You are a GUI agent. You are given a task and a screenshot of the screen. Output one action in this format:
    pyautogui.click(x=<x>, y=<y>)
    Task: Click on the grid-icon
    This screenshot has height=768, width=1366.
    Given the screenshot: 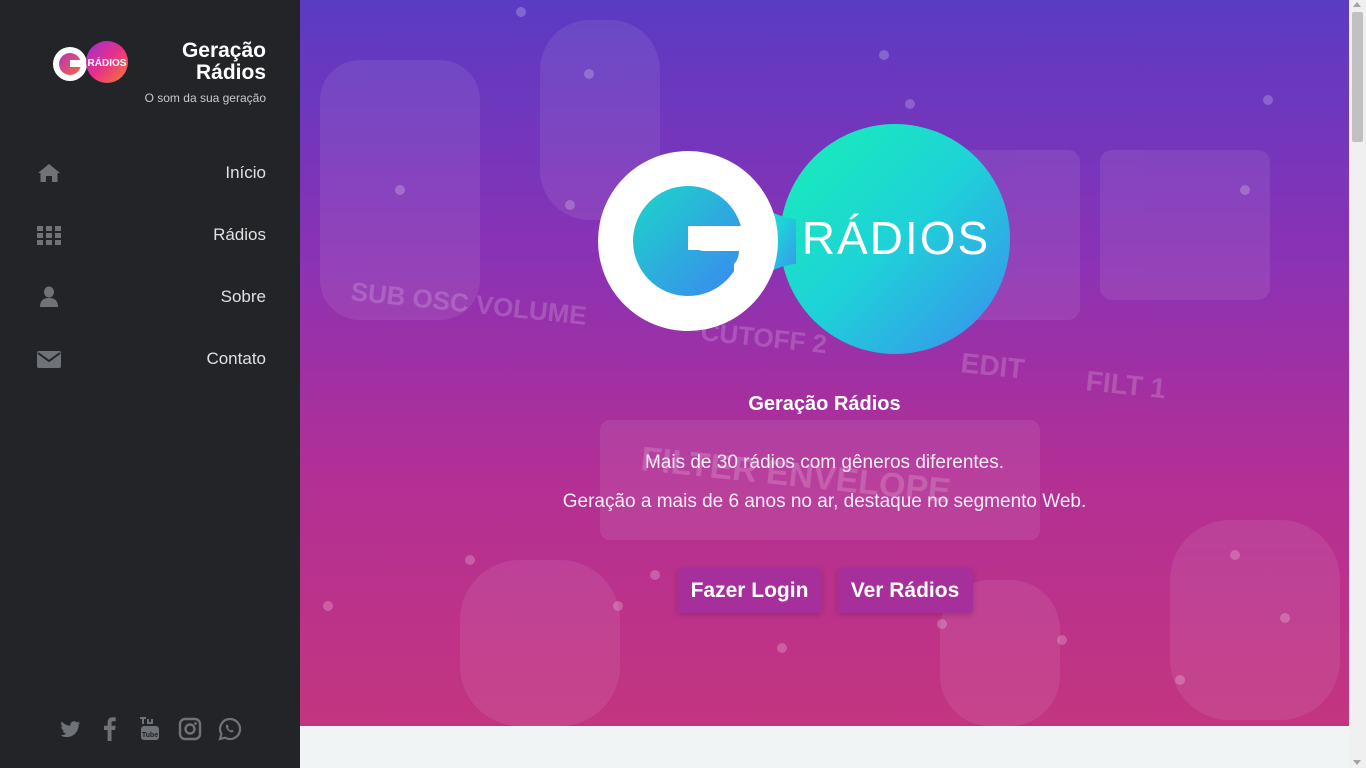 What is the action you would take?
    pyautogui.click(x=49, y=235)
    